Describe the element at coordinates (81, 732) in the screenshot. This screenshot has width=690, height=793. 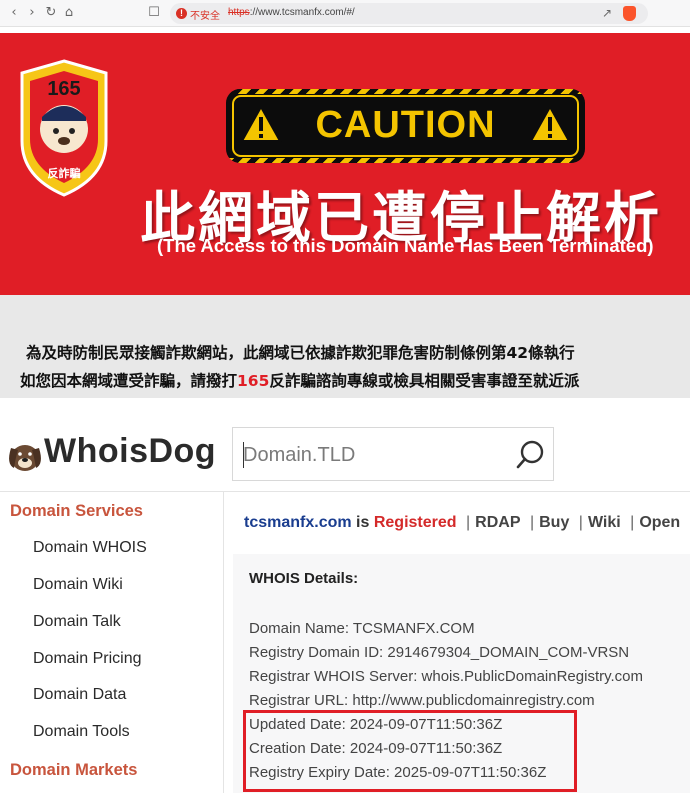
I see `sidebar-item-domain-tools: Domain Tools` at that location.